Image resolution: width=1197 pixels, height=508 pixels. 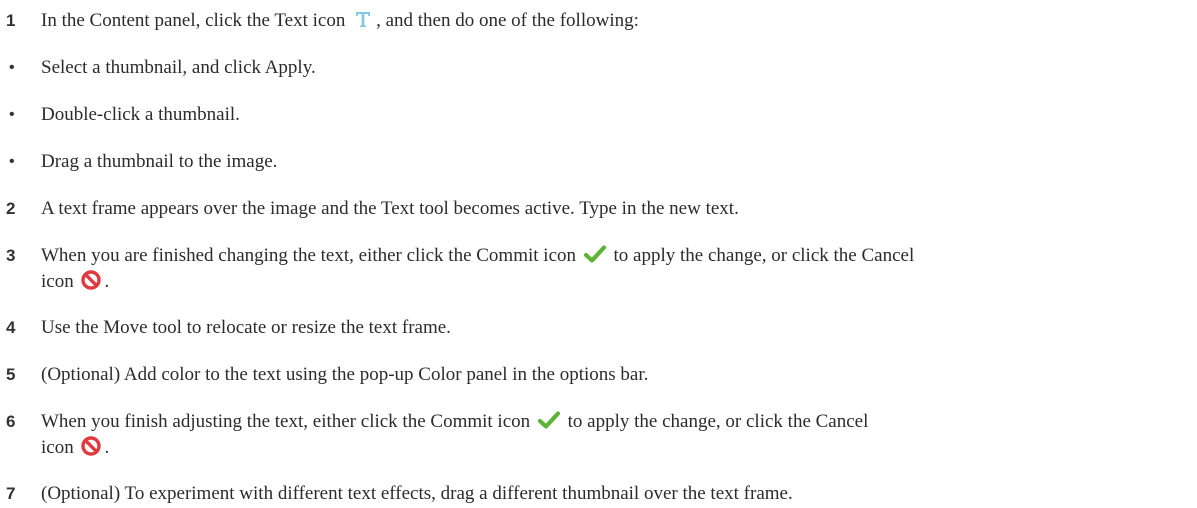 What do you see at coordinates (11, 327) in the screenshot?
I see `step-number: 4` at bounding box center [11, 327].